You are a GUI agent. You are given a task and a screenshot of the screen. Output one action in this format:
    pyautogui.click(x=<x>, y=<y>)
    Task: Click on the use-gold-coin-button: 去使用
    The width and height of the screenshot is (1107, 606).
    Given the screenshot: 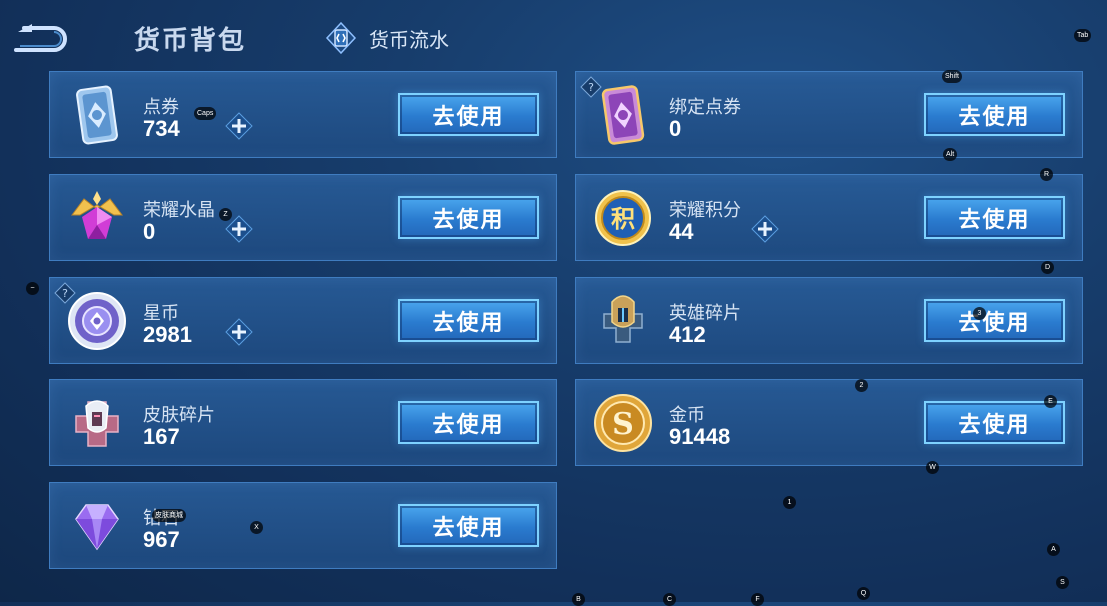 What is the action you would take?
    pyautogui.click(x=994, y=422)
    